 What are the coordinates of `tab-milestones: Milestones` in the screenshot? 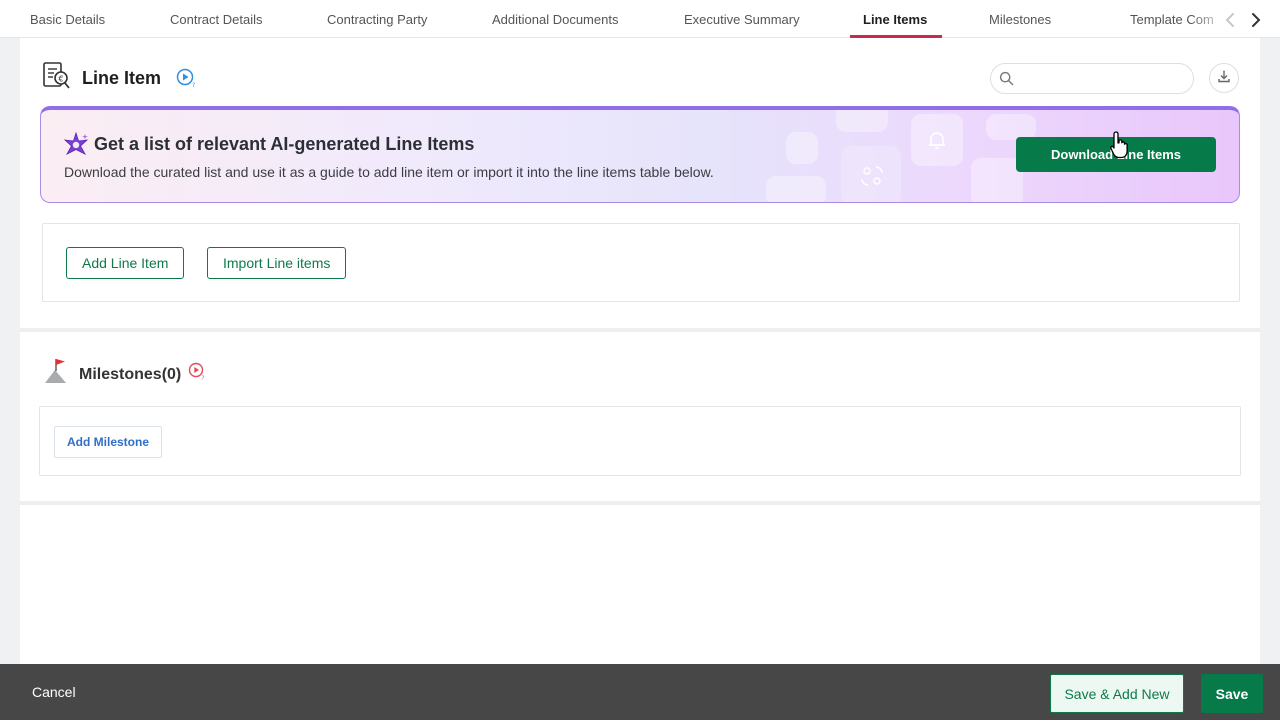 It's located at (1020, 19).